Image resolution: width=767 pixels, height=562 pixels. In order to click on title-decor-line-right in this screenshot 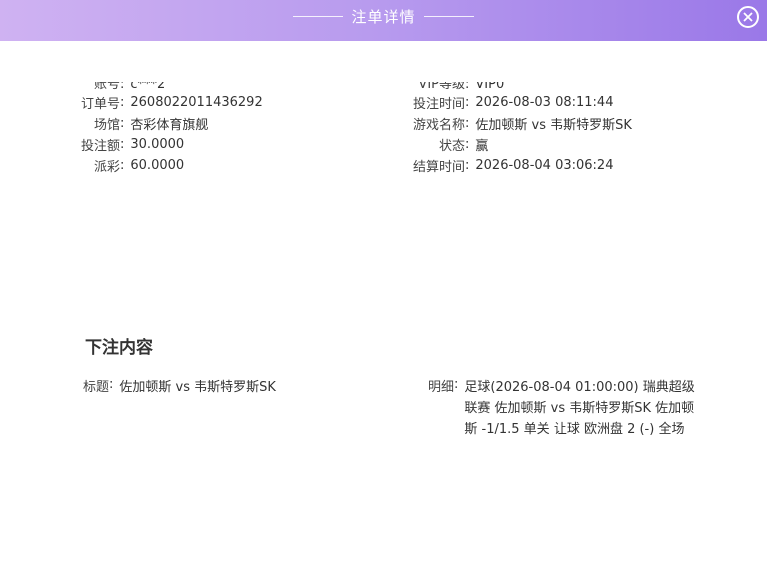, I will do `click(448, 16)`.